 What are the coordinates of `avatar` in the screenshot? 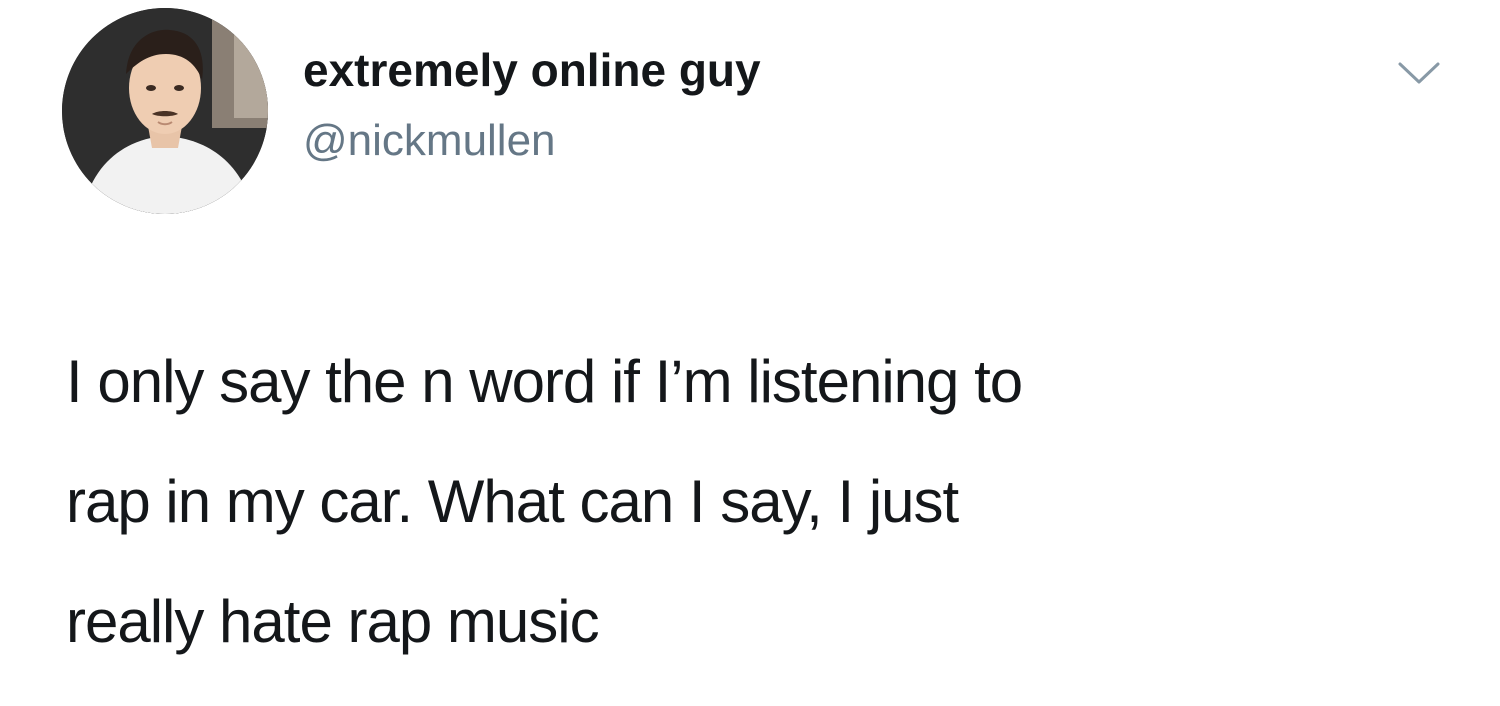 It's located at (165, 111).